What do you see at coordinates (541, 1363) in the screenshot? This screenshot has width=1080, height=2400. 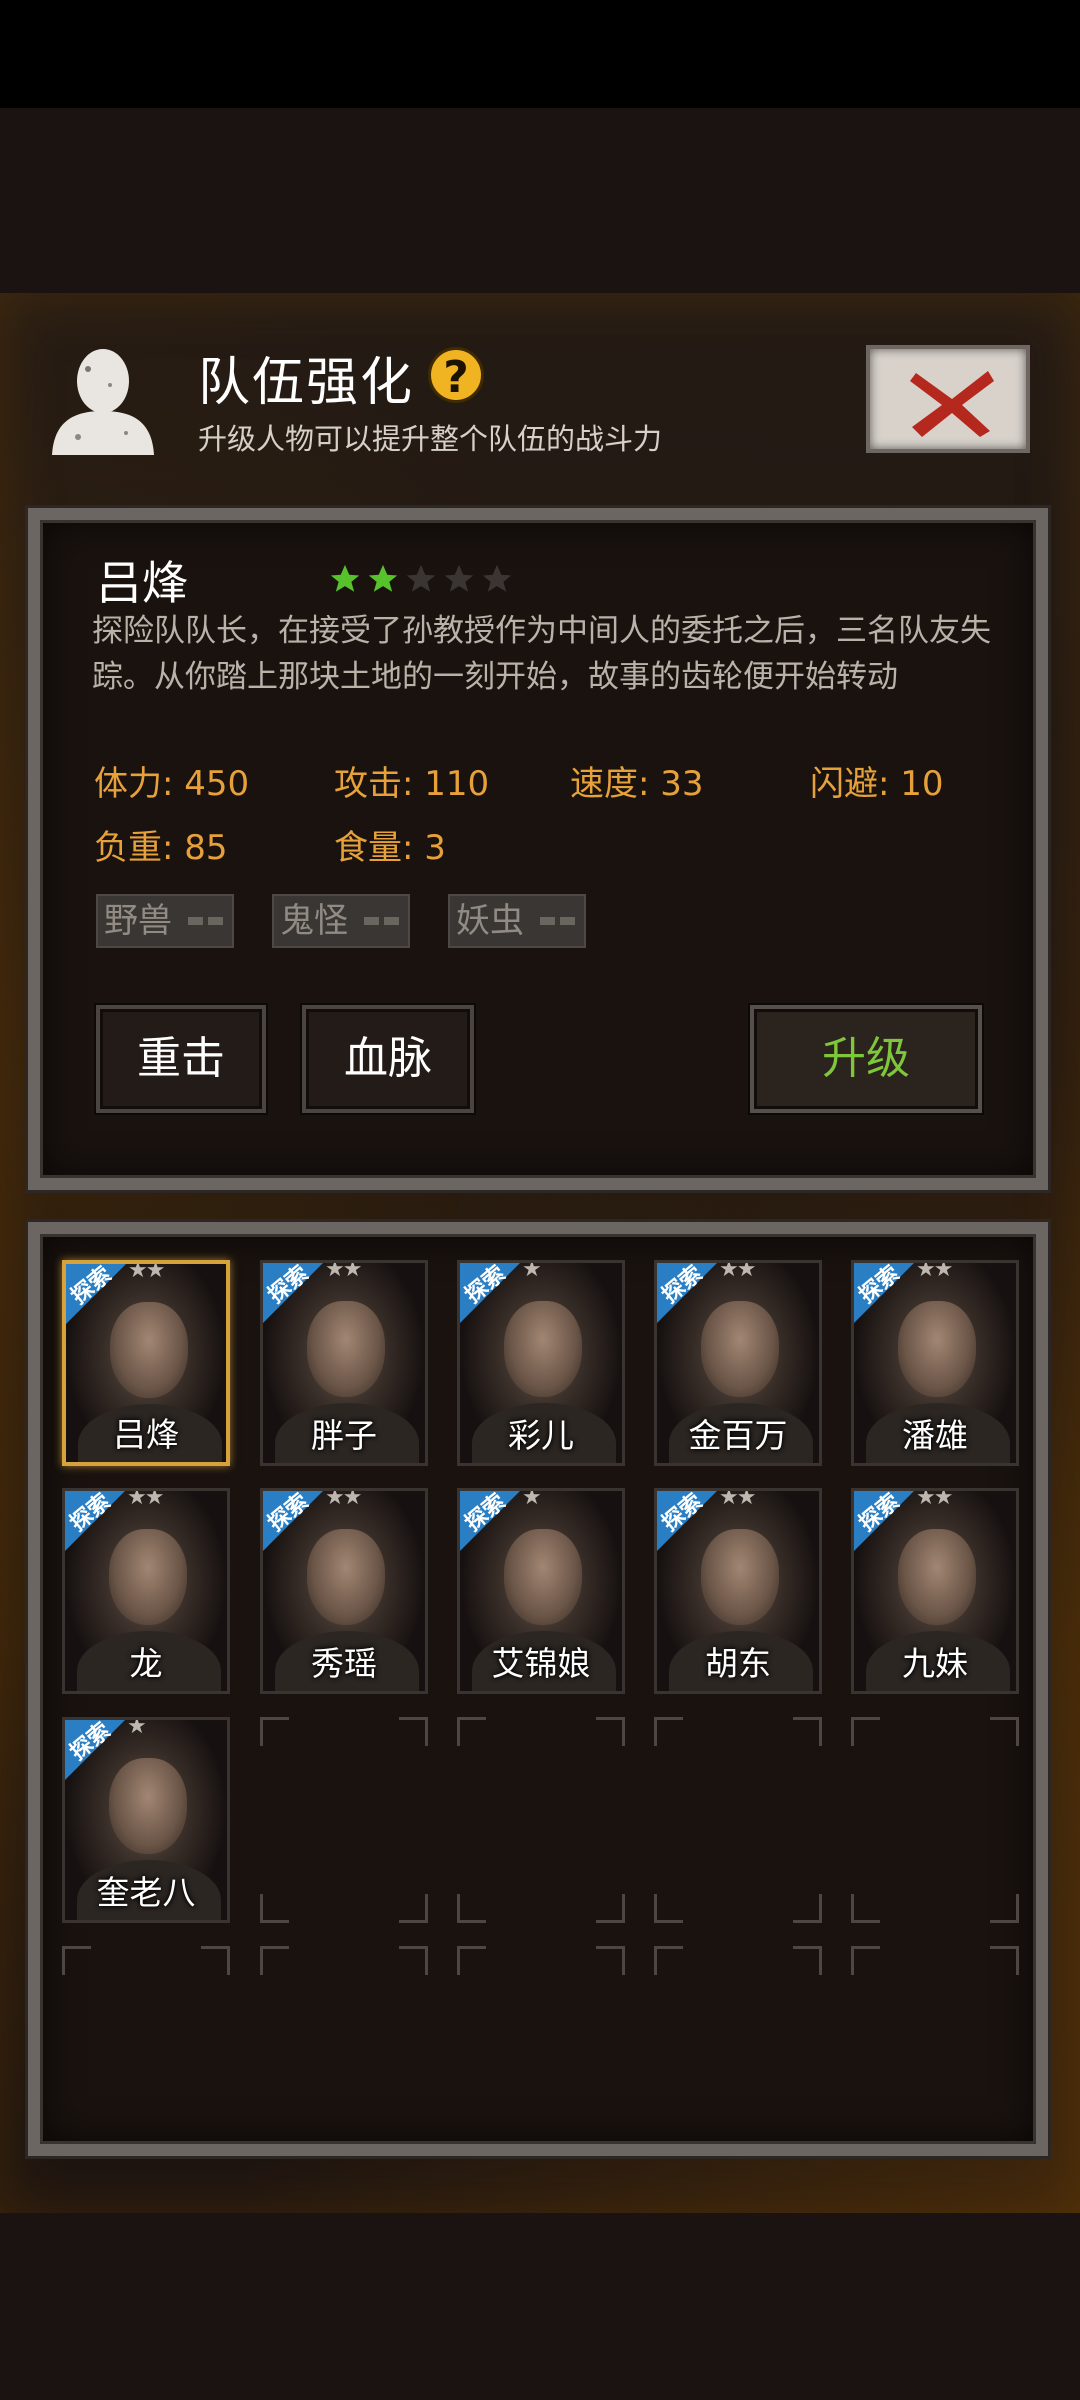 I see `roster-card: 探索 ★ 彩儿` at bounding box center [541, 1363].